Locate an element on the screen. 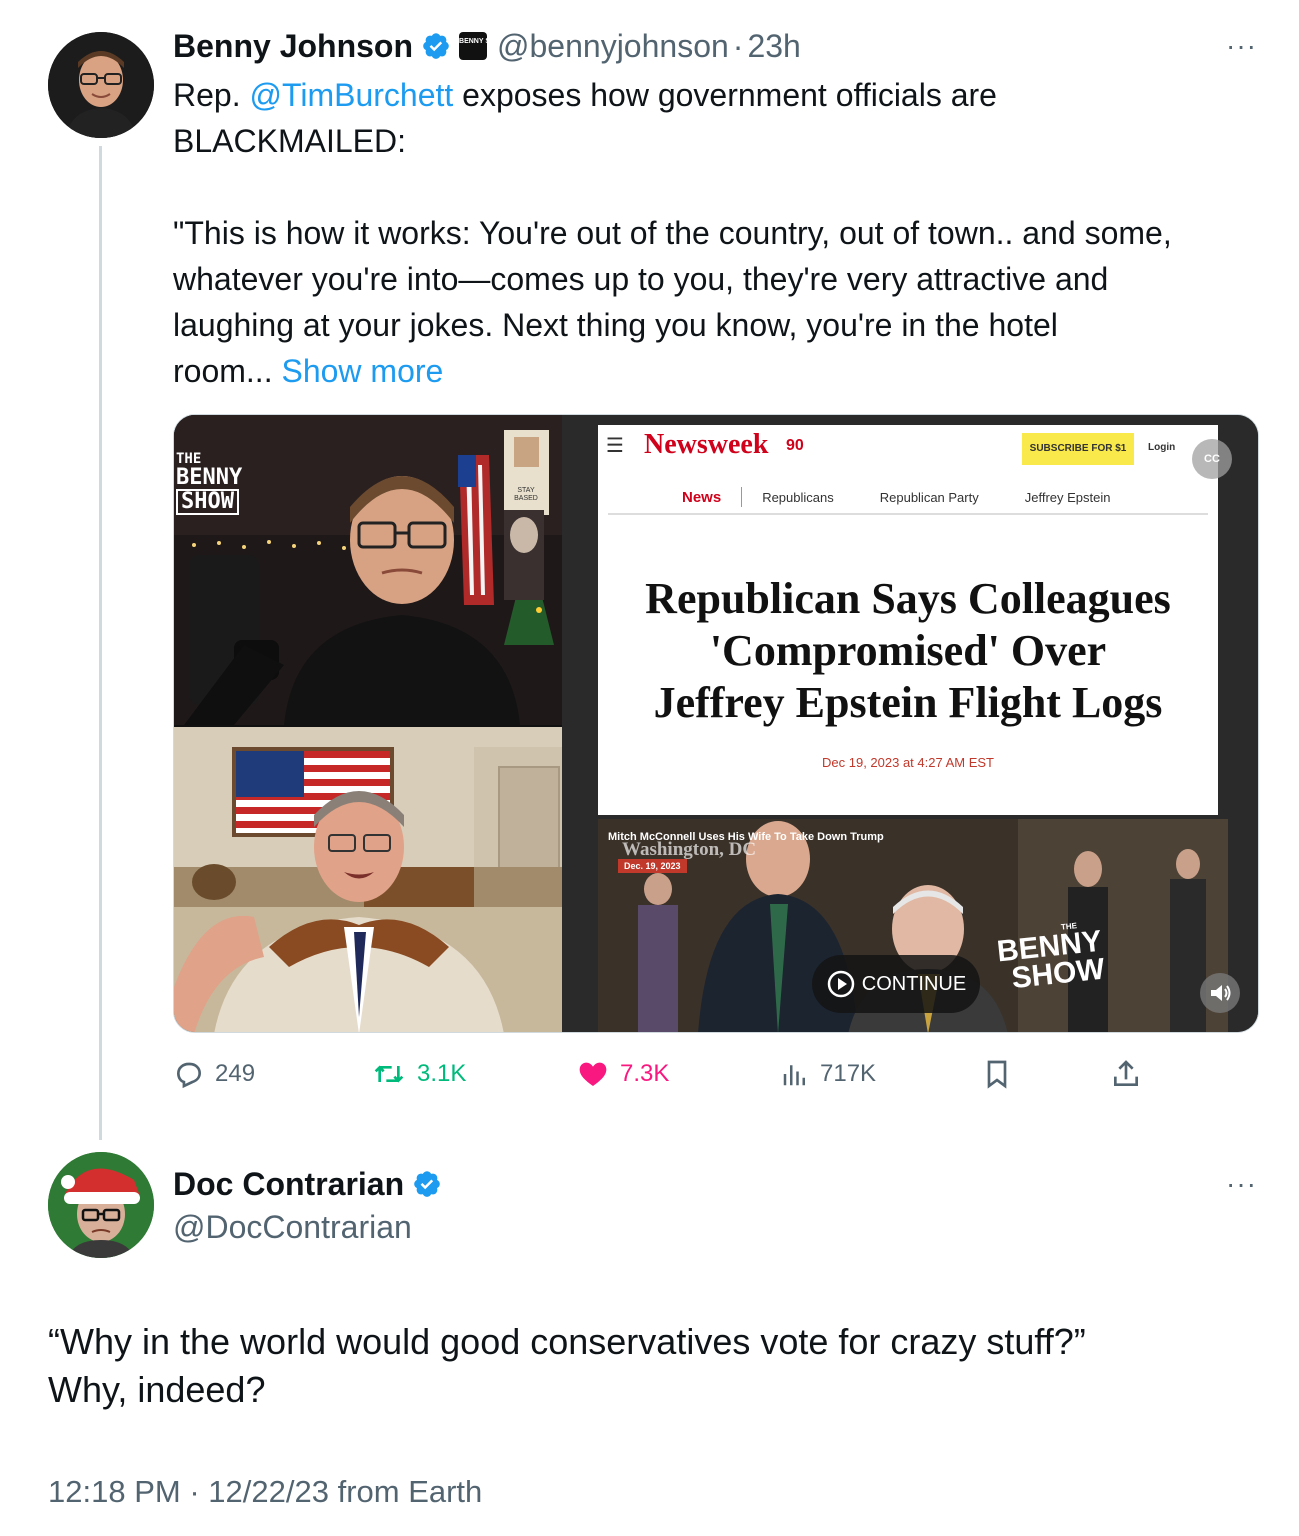 The width and height of the screenshot is (1299, 1536). reply-header: Doc Contrarian is located at coordinates (307, 1184).